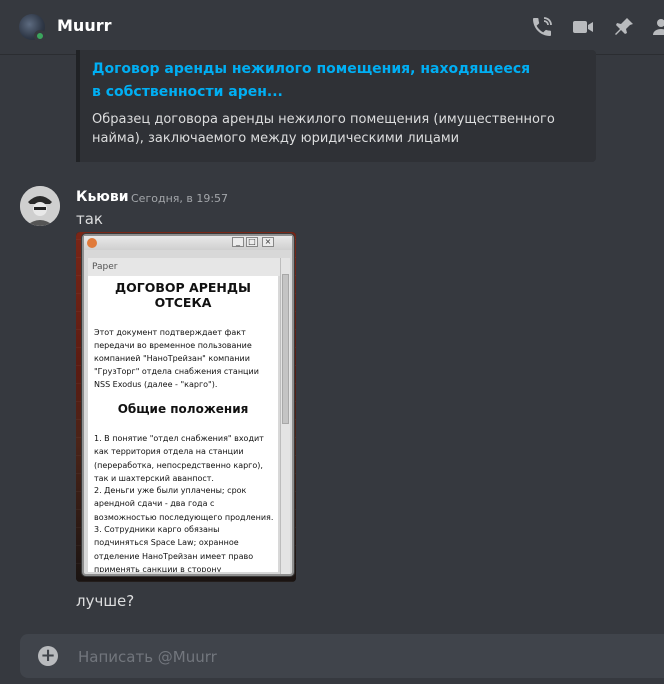 This screenshot has height=684, width=664. What do you see at coordinates (183, 409) in the screenshot?
I see `doc-section-title: Общие положения` at bounding box center [183, 409].